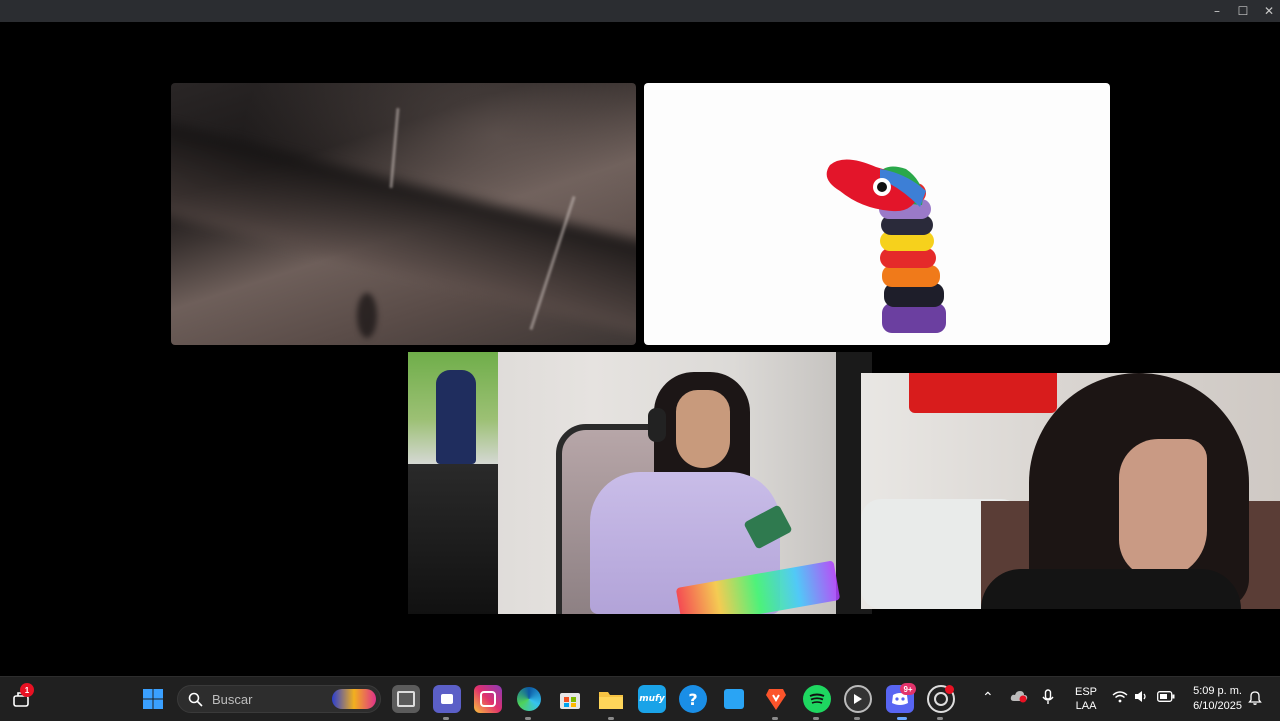 Image resolution: width=1280 pixels, height=721 pixels. I want to click on spotify-icon, so click(817, 699).